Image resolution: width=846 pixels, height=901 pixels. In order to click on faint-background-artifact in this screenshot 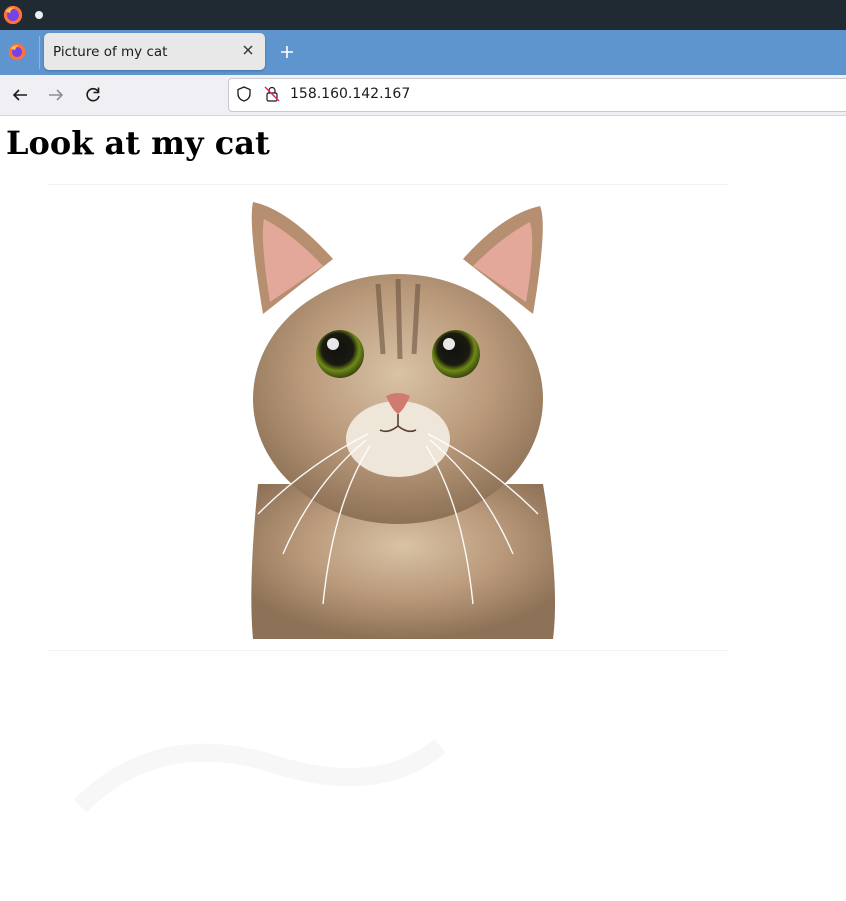, I will do `click(259, 775)`.